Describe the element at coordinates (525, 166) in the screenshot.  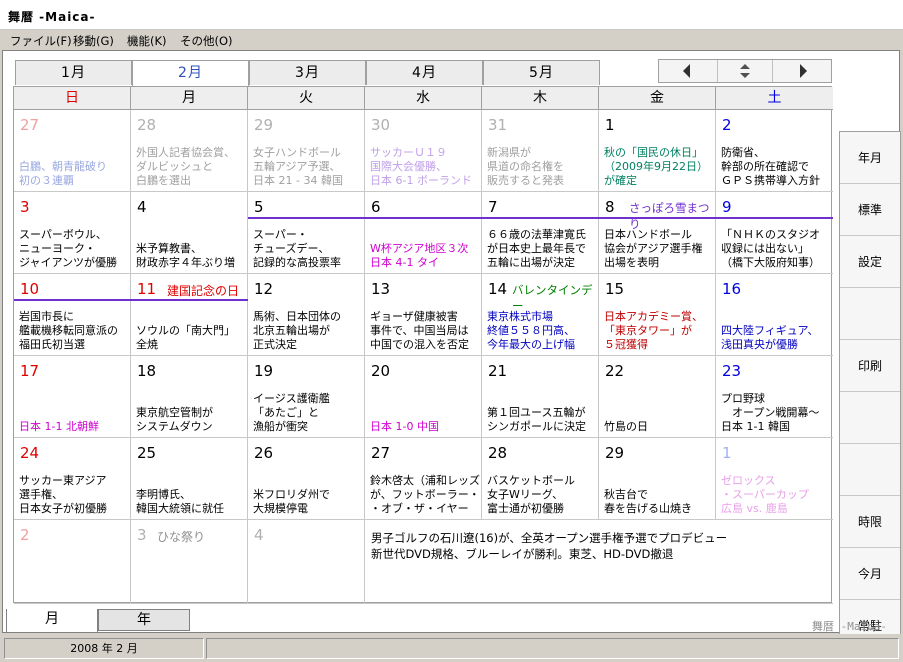
I see `day-note: 新潟県が 県道の命名権を 販売すると発表` at that location.